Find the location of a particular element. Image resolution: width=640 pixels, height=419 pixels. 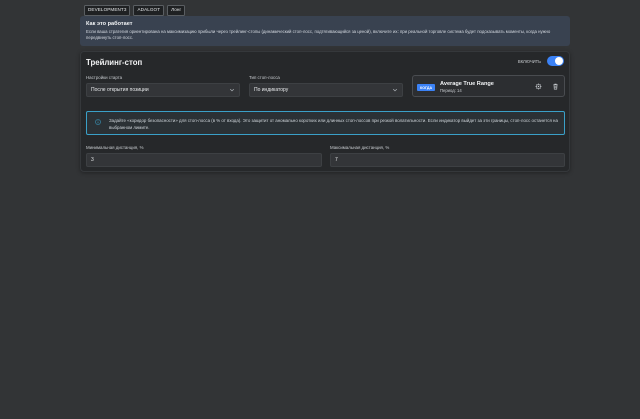

enable-toggle is located at coordinates (555, 61).